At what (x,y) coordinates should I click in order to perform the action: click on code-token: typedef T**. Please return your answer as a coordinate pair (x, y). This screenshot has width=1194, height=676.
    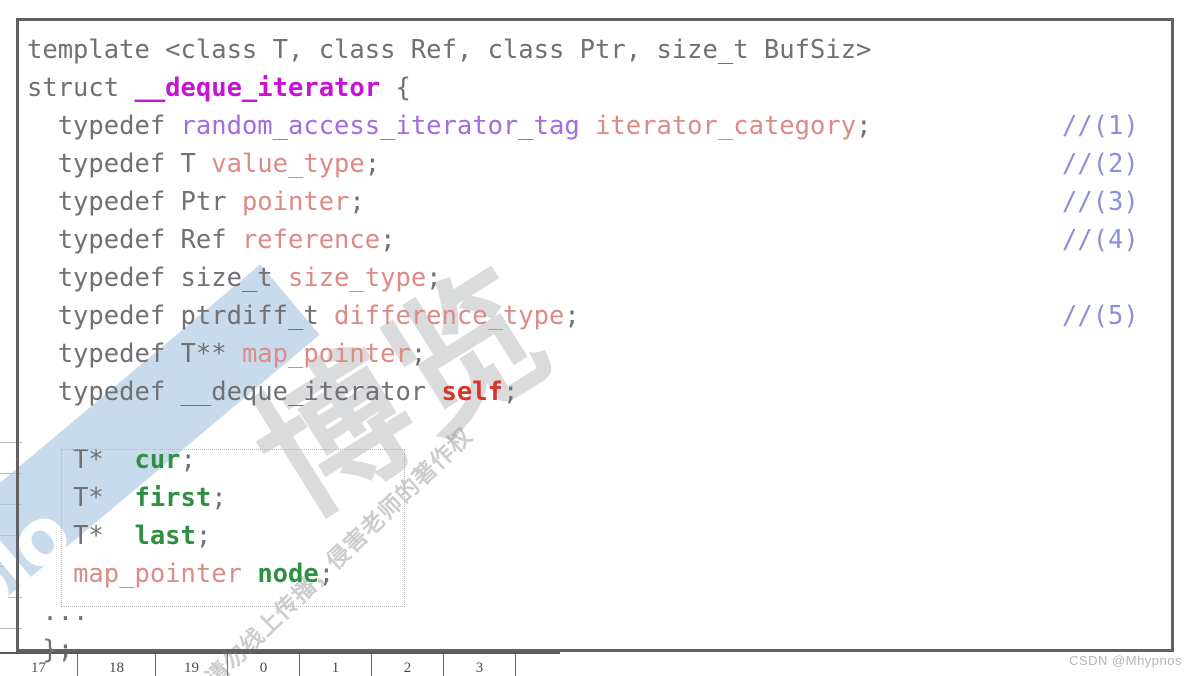
    Looking at the image, I should click on (134, 354).